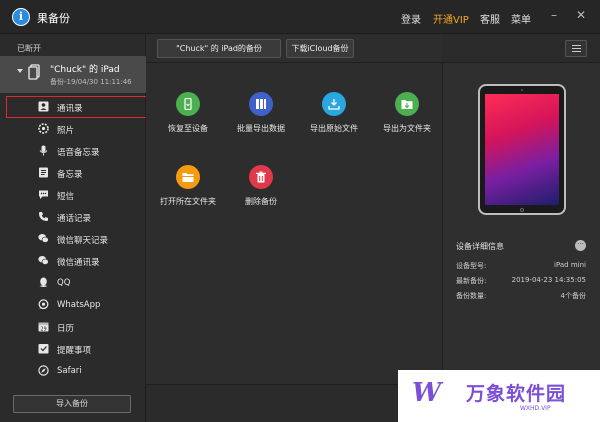 Image resolution: width=600 pixels, height=422 pixels. I want to click on device-backup-time: 备份-19/04/30 11:11:46, so click(91, 82).